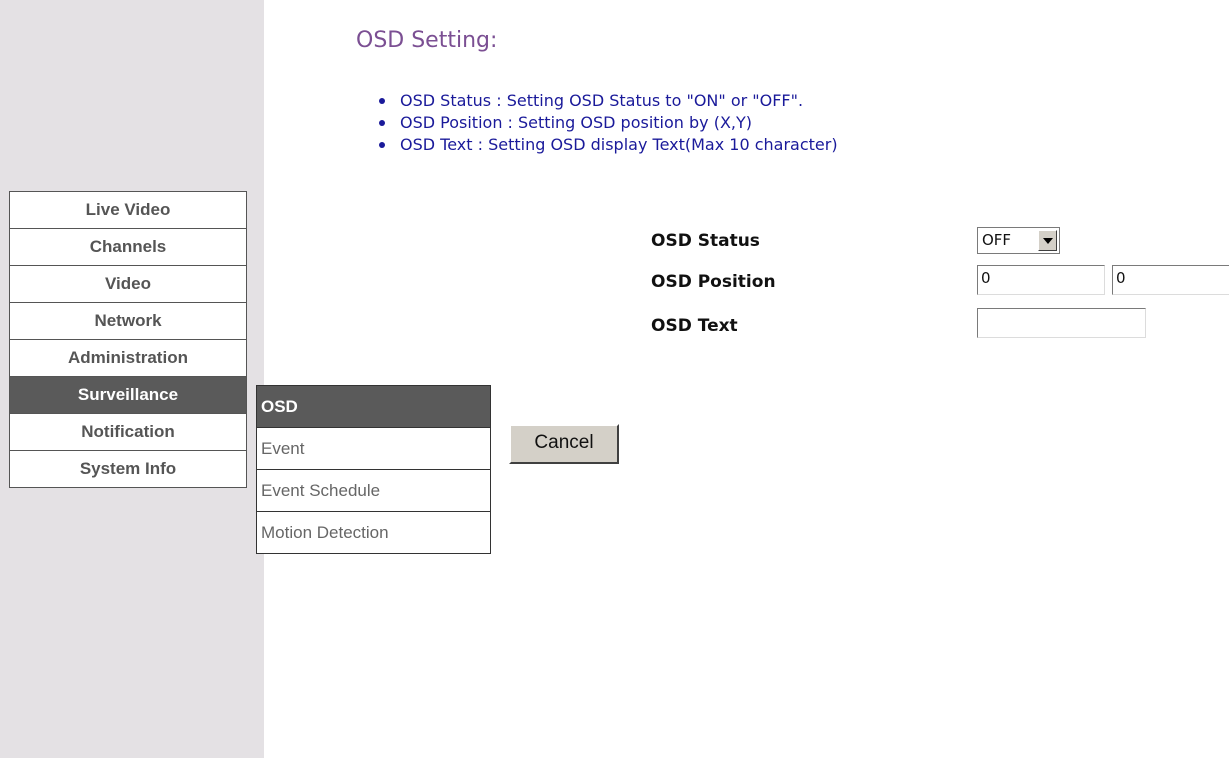 The height and width of the screenshot is (758, 1229). Describe the element at coordinates (694, 326) in the screenshot. I see `osd-text-label: OSD Text` at that location.